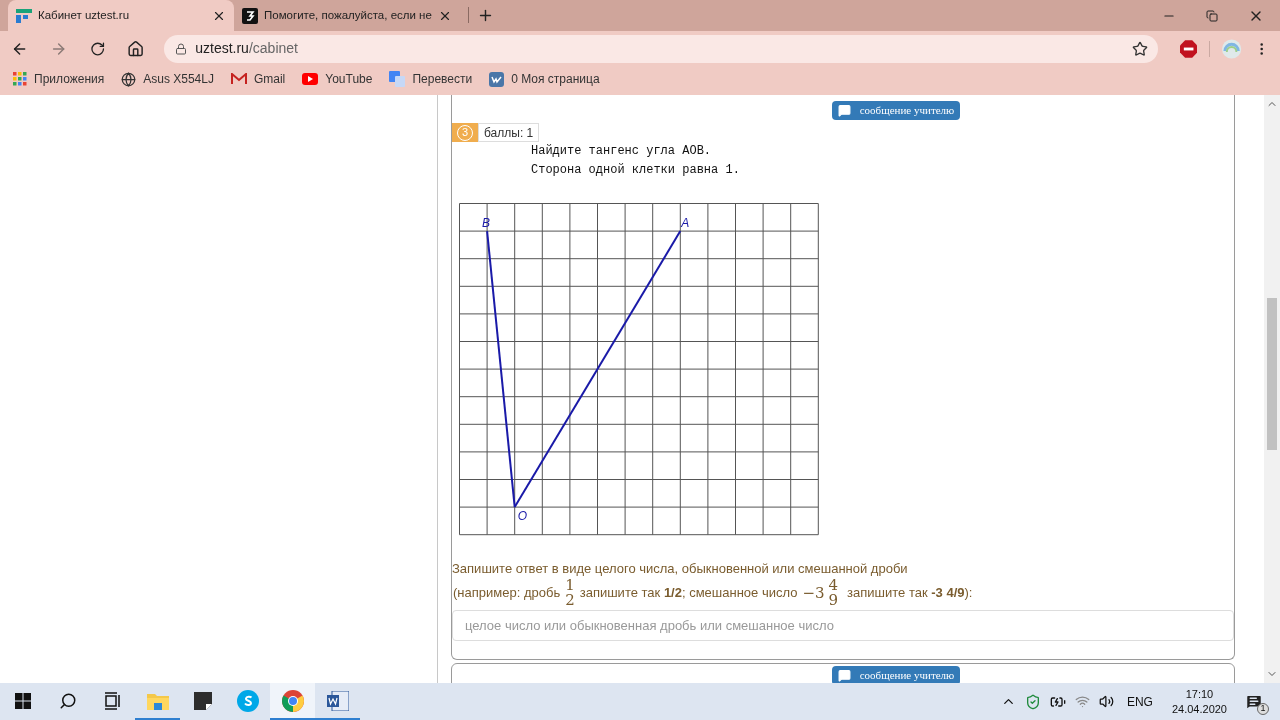  I want to click on shield-icon, so click(1032, 701).